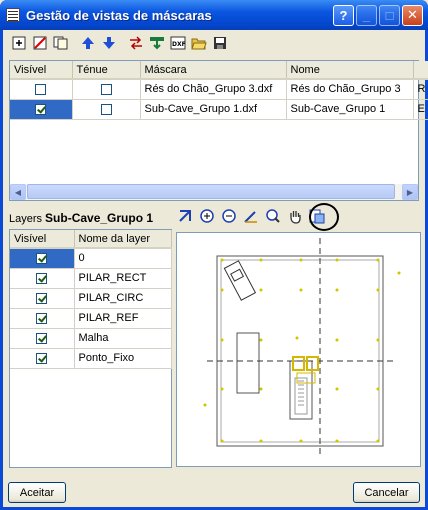 The width and height of the screenshot is (428, 510). Describe the element at coordinates (410, 192) in the screenshot. I see `scroll-right-arrow-icon: ▶` at that location.